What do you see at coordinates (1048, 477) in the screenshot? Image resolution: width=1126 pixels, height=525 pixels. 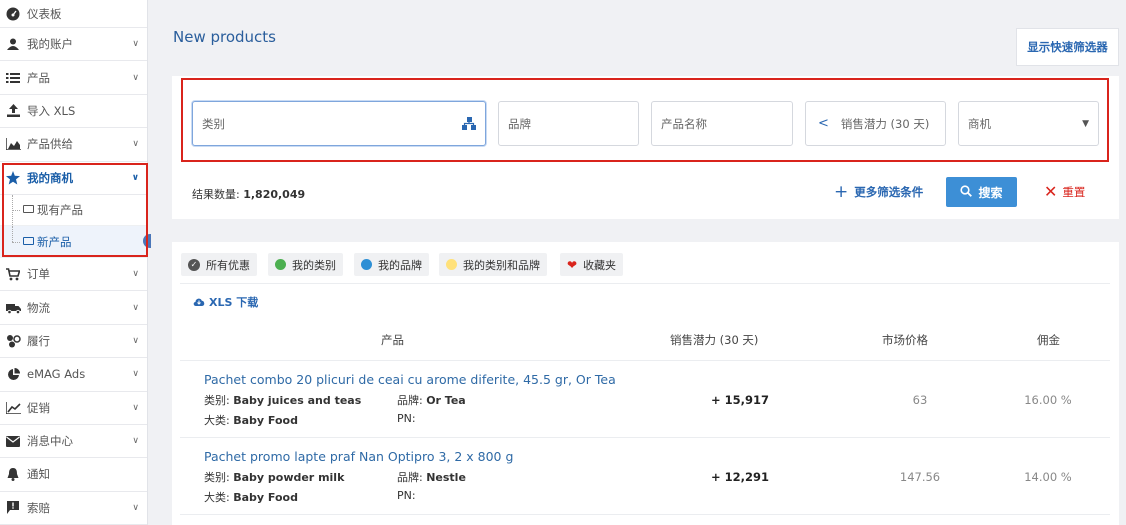 I see `commission-value: 14.00 %` at bounding box center [1048, 477].